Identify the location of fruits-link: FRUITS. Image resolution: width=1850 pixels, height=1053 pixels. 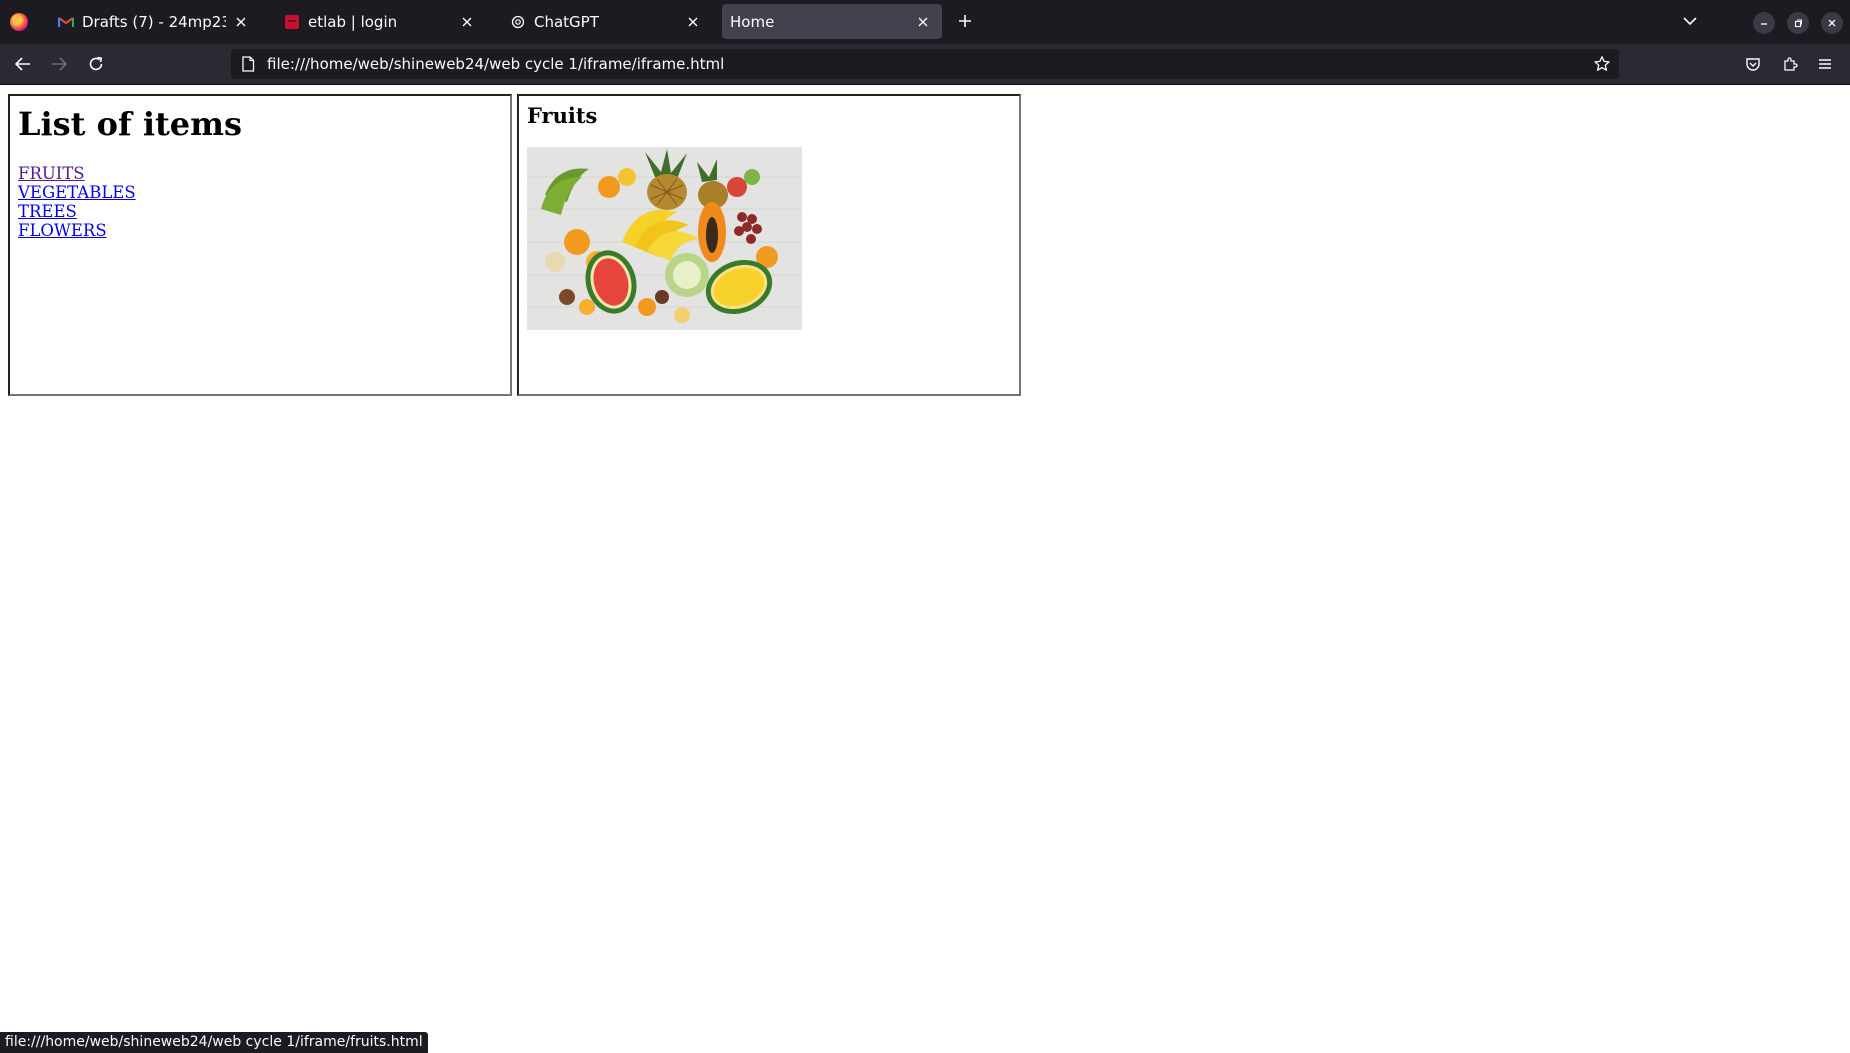
(51, 173).